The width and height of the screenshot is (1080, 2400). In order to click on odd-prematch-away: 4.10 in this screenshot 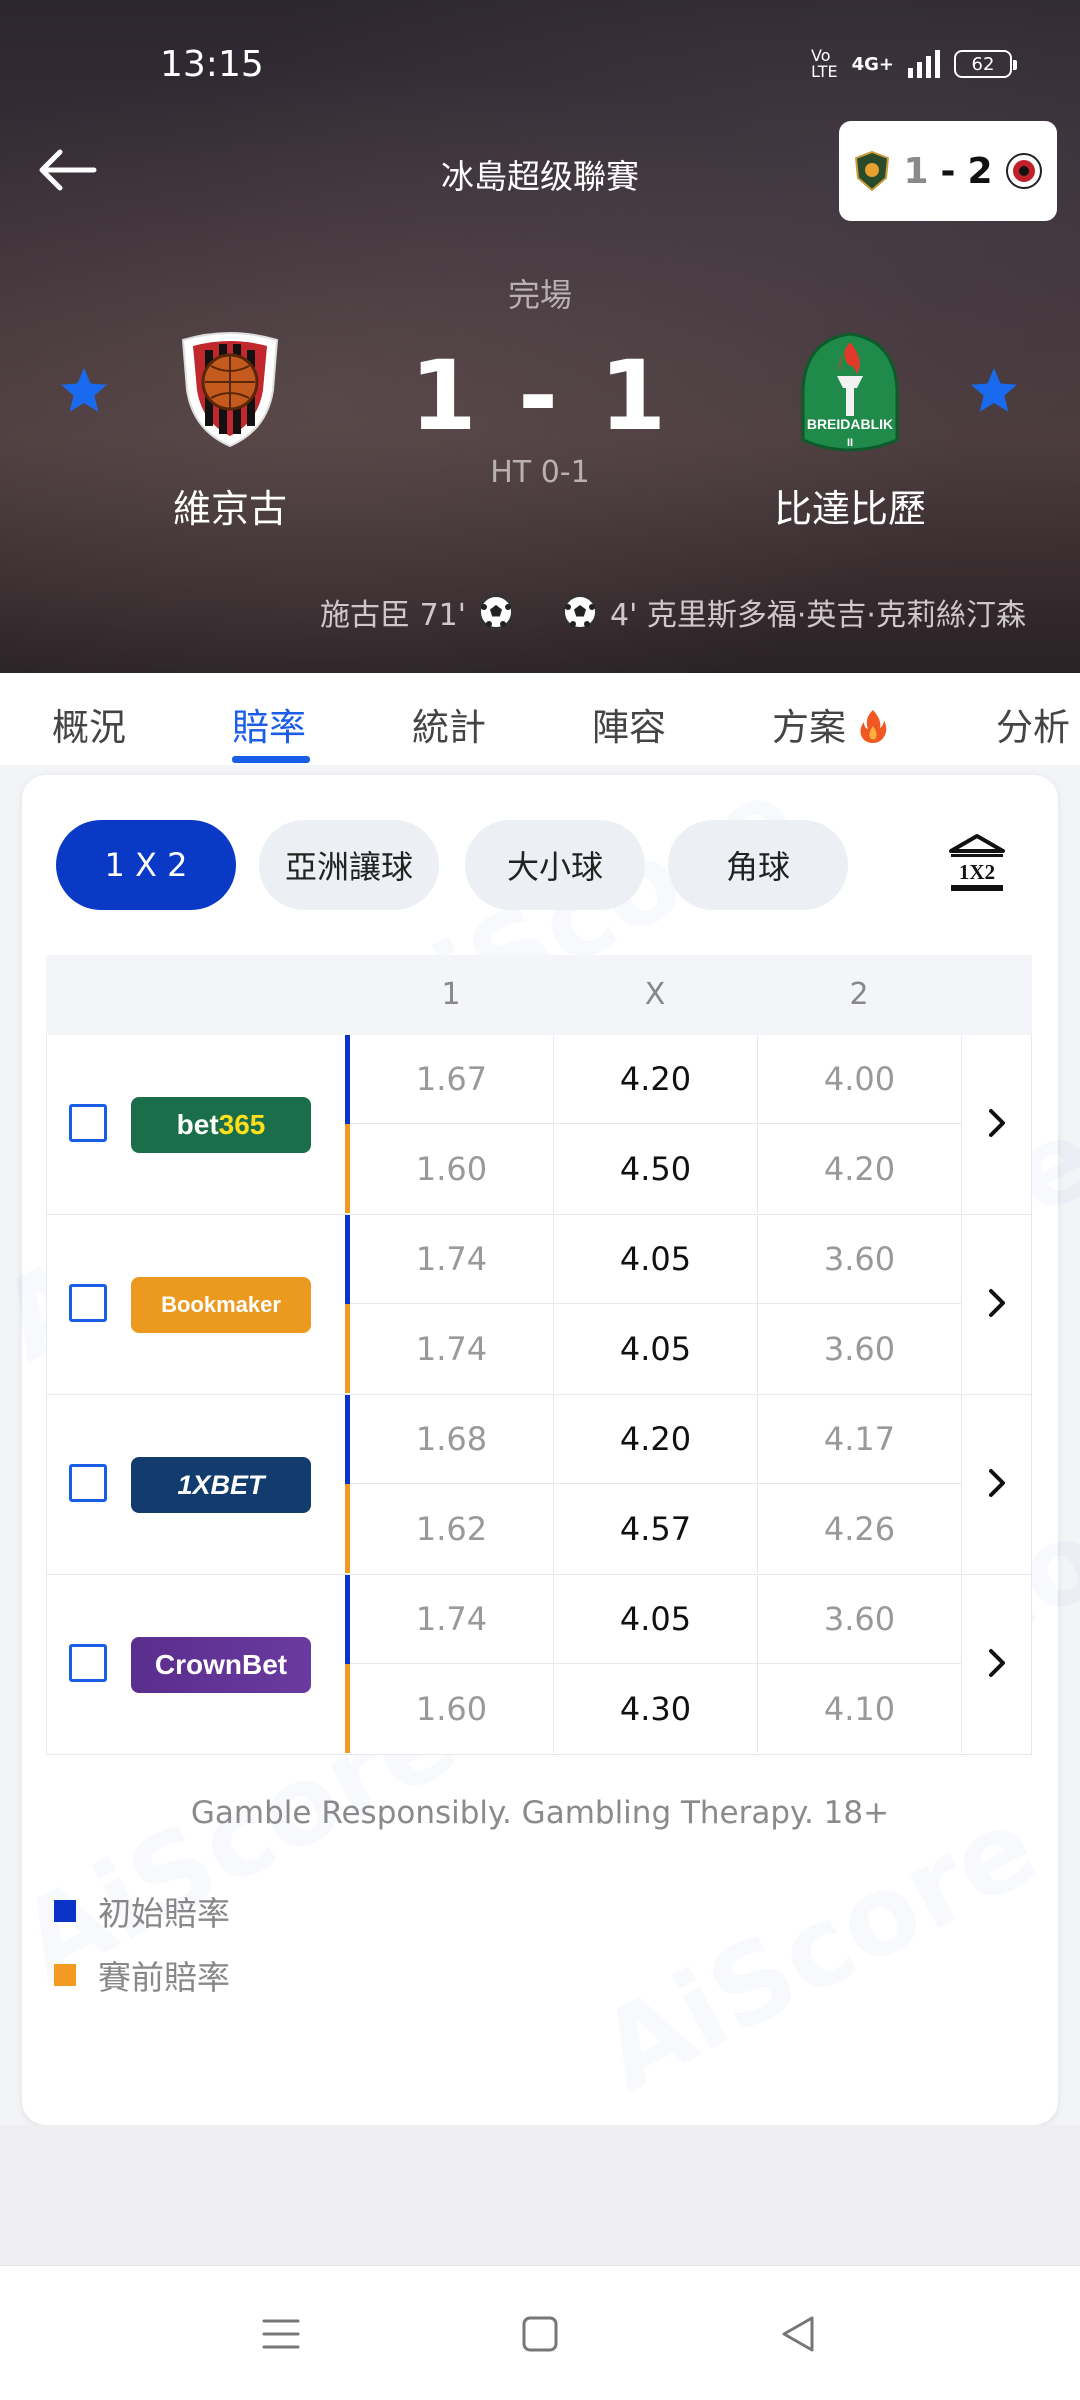, I will do `click(860, 1708)`.